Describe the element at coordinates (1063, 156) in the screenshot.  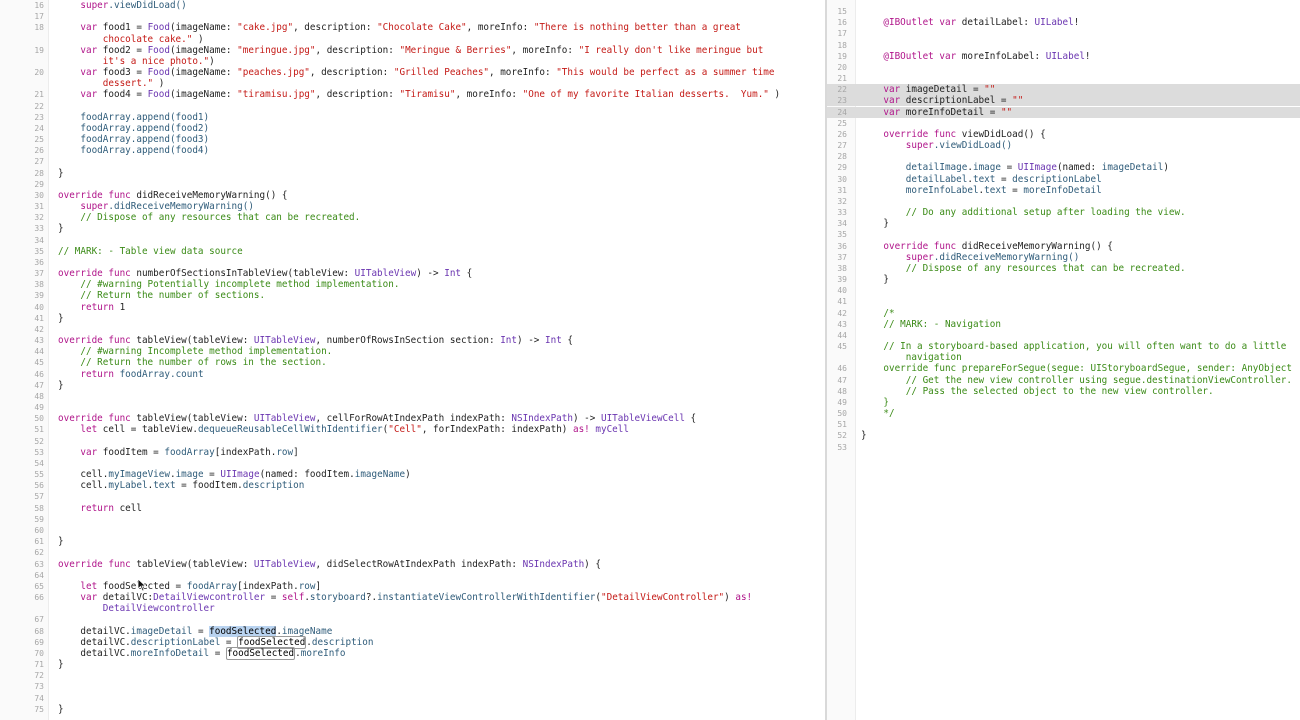
I see `code-line: 28` at that location.